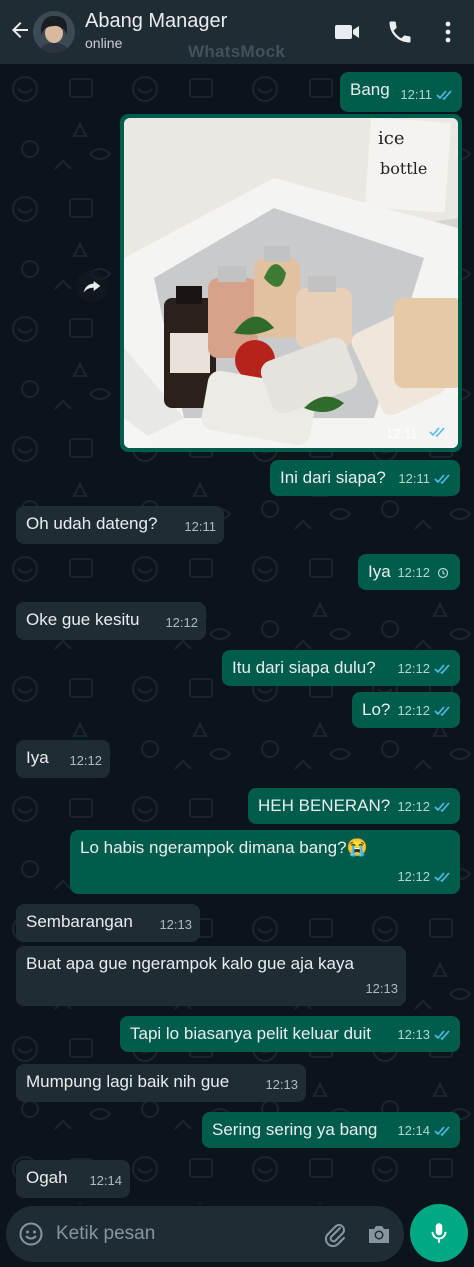  What do you see at coordinates (379, 1234) in the screenshot?
I see `camera-icon` at bounding box center [379, 1234].